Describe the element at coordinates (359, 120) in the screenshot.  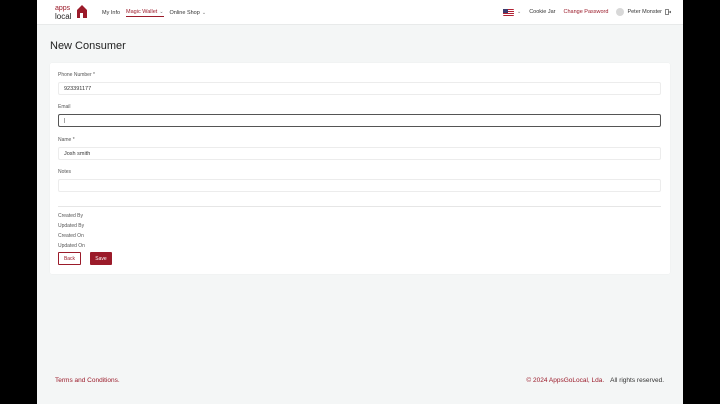
I see `email-field: |` at that location.